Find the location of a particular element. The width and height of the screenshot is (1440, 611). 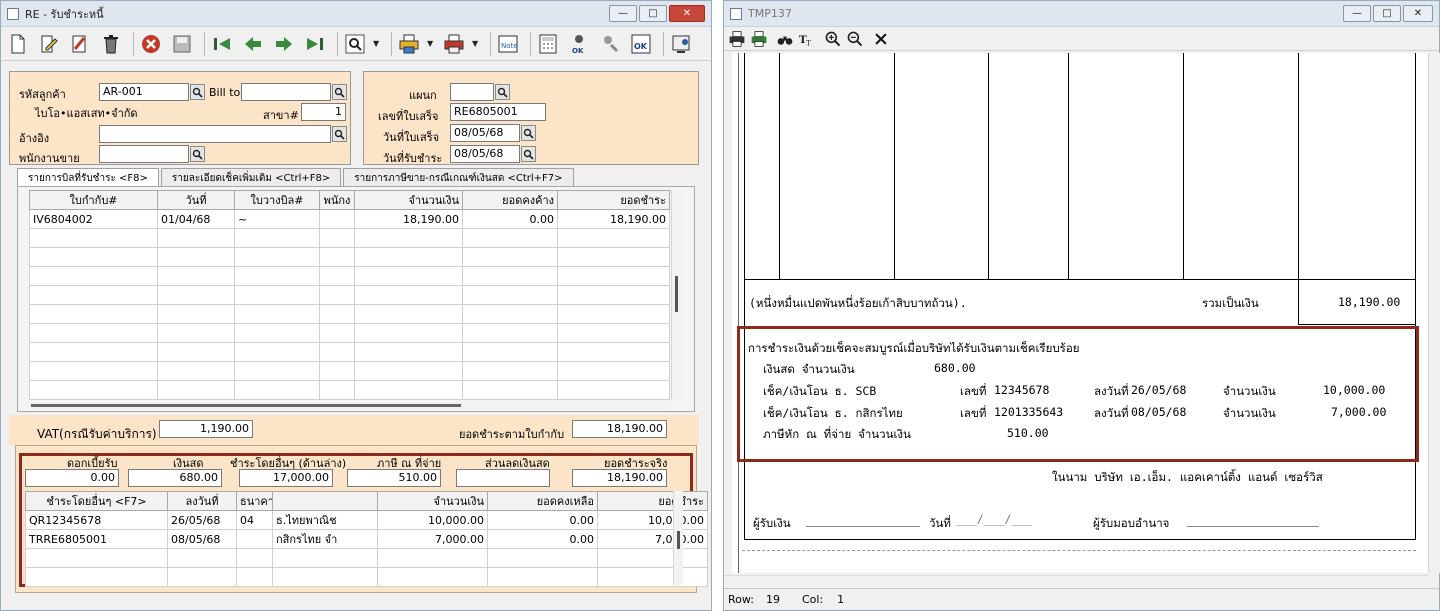

interest-input: 0.00 is located at coordinates (72, 478).